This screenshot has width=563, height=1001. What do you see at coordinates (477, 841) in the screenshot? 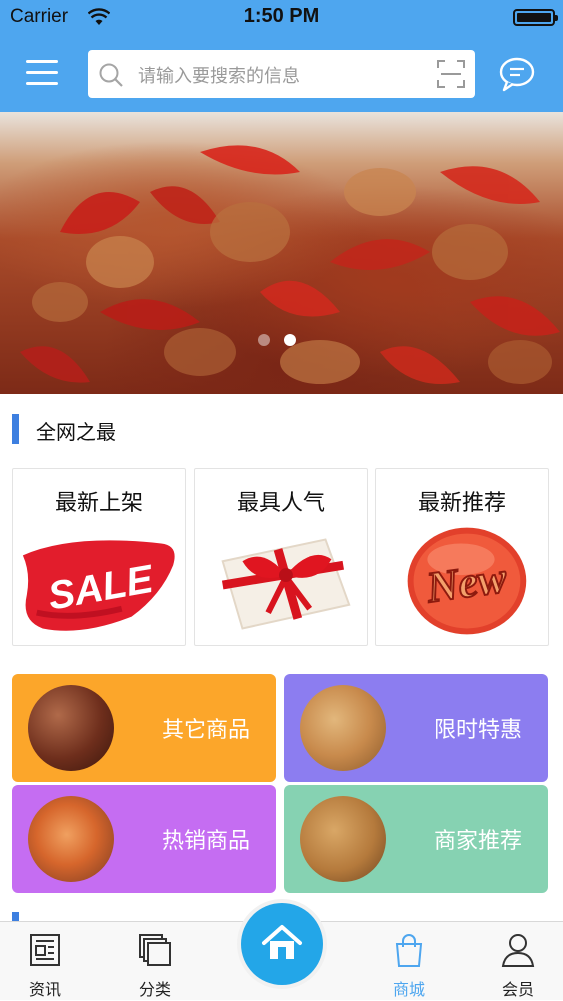
I see `category-label: 商家推荐` at bounding box center [477, 841].